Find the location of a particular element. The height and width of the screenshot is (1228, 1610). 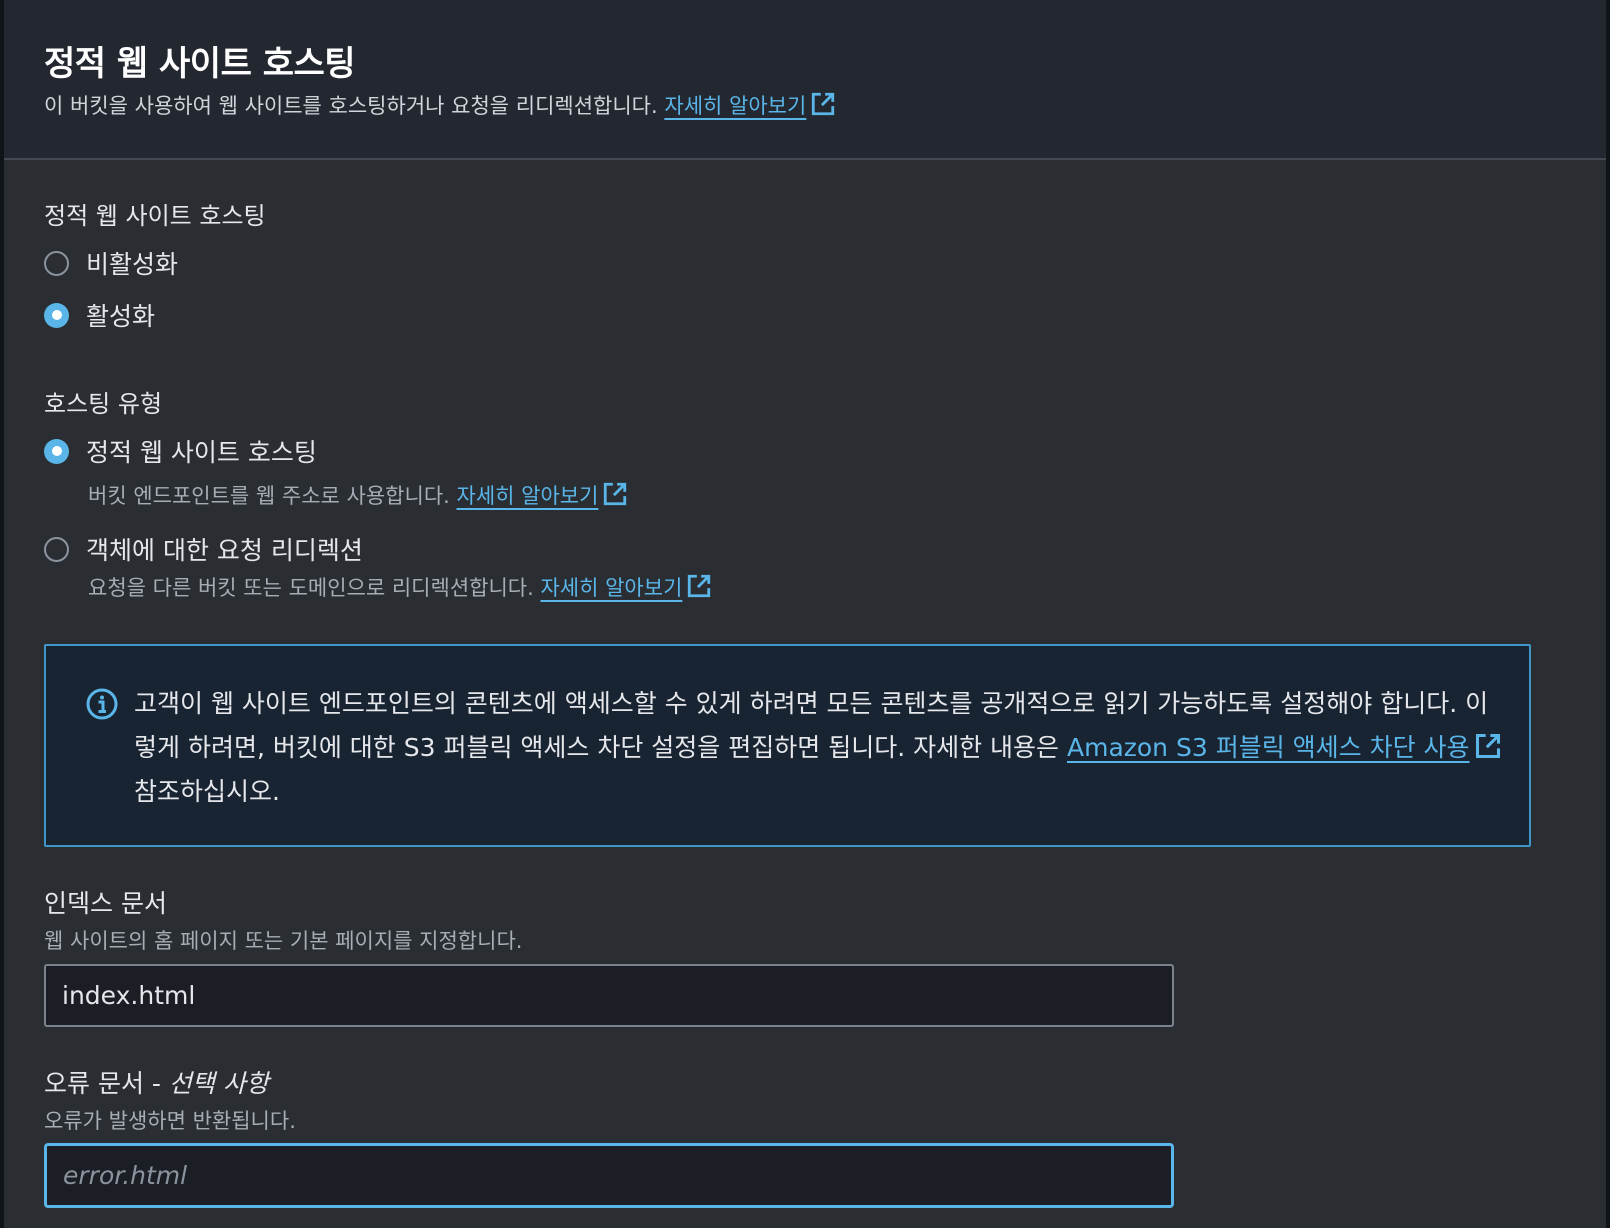

block-public-access-link-label: Amazon S3 퍼블릭 액세스 차단 사용 is located at coordinates (1268, 747).